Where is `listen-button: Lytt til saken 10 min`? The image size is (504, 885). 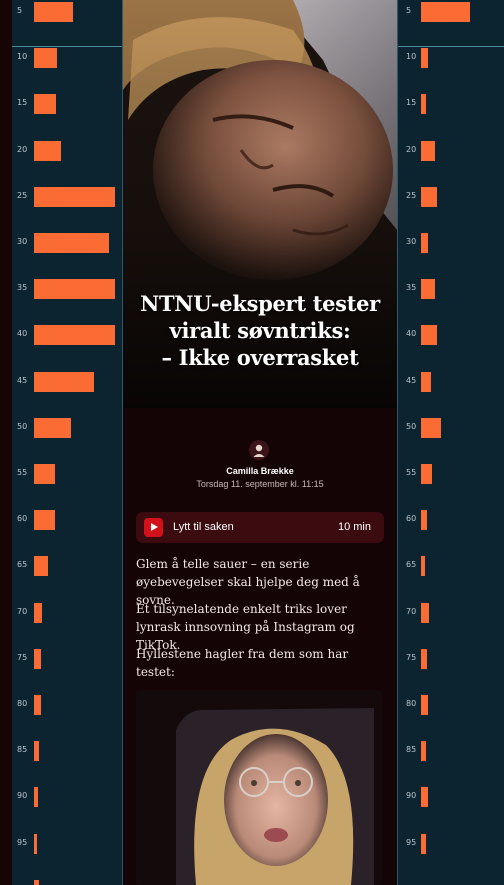 listen-button: Lytt til saken 10 min is located at coordinates (260, 527).